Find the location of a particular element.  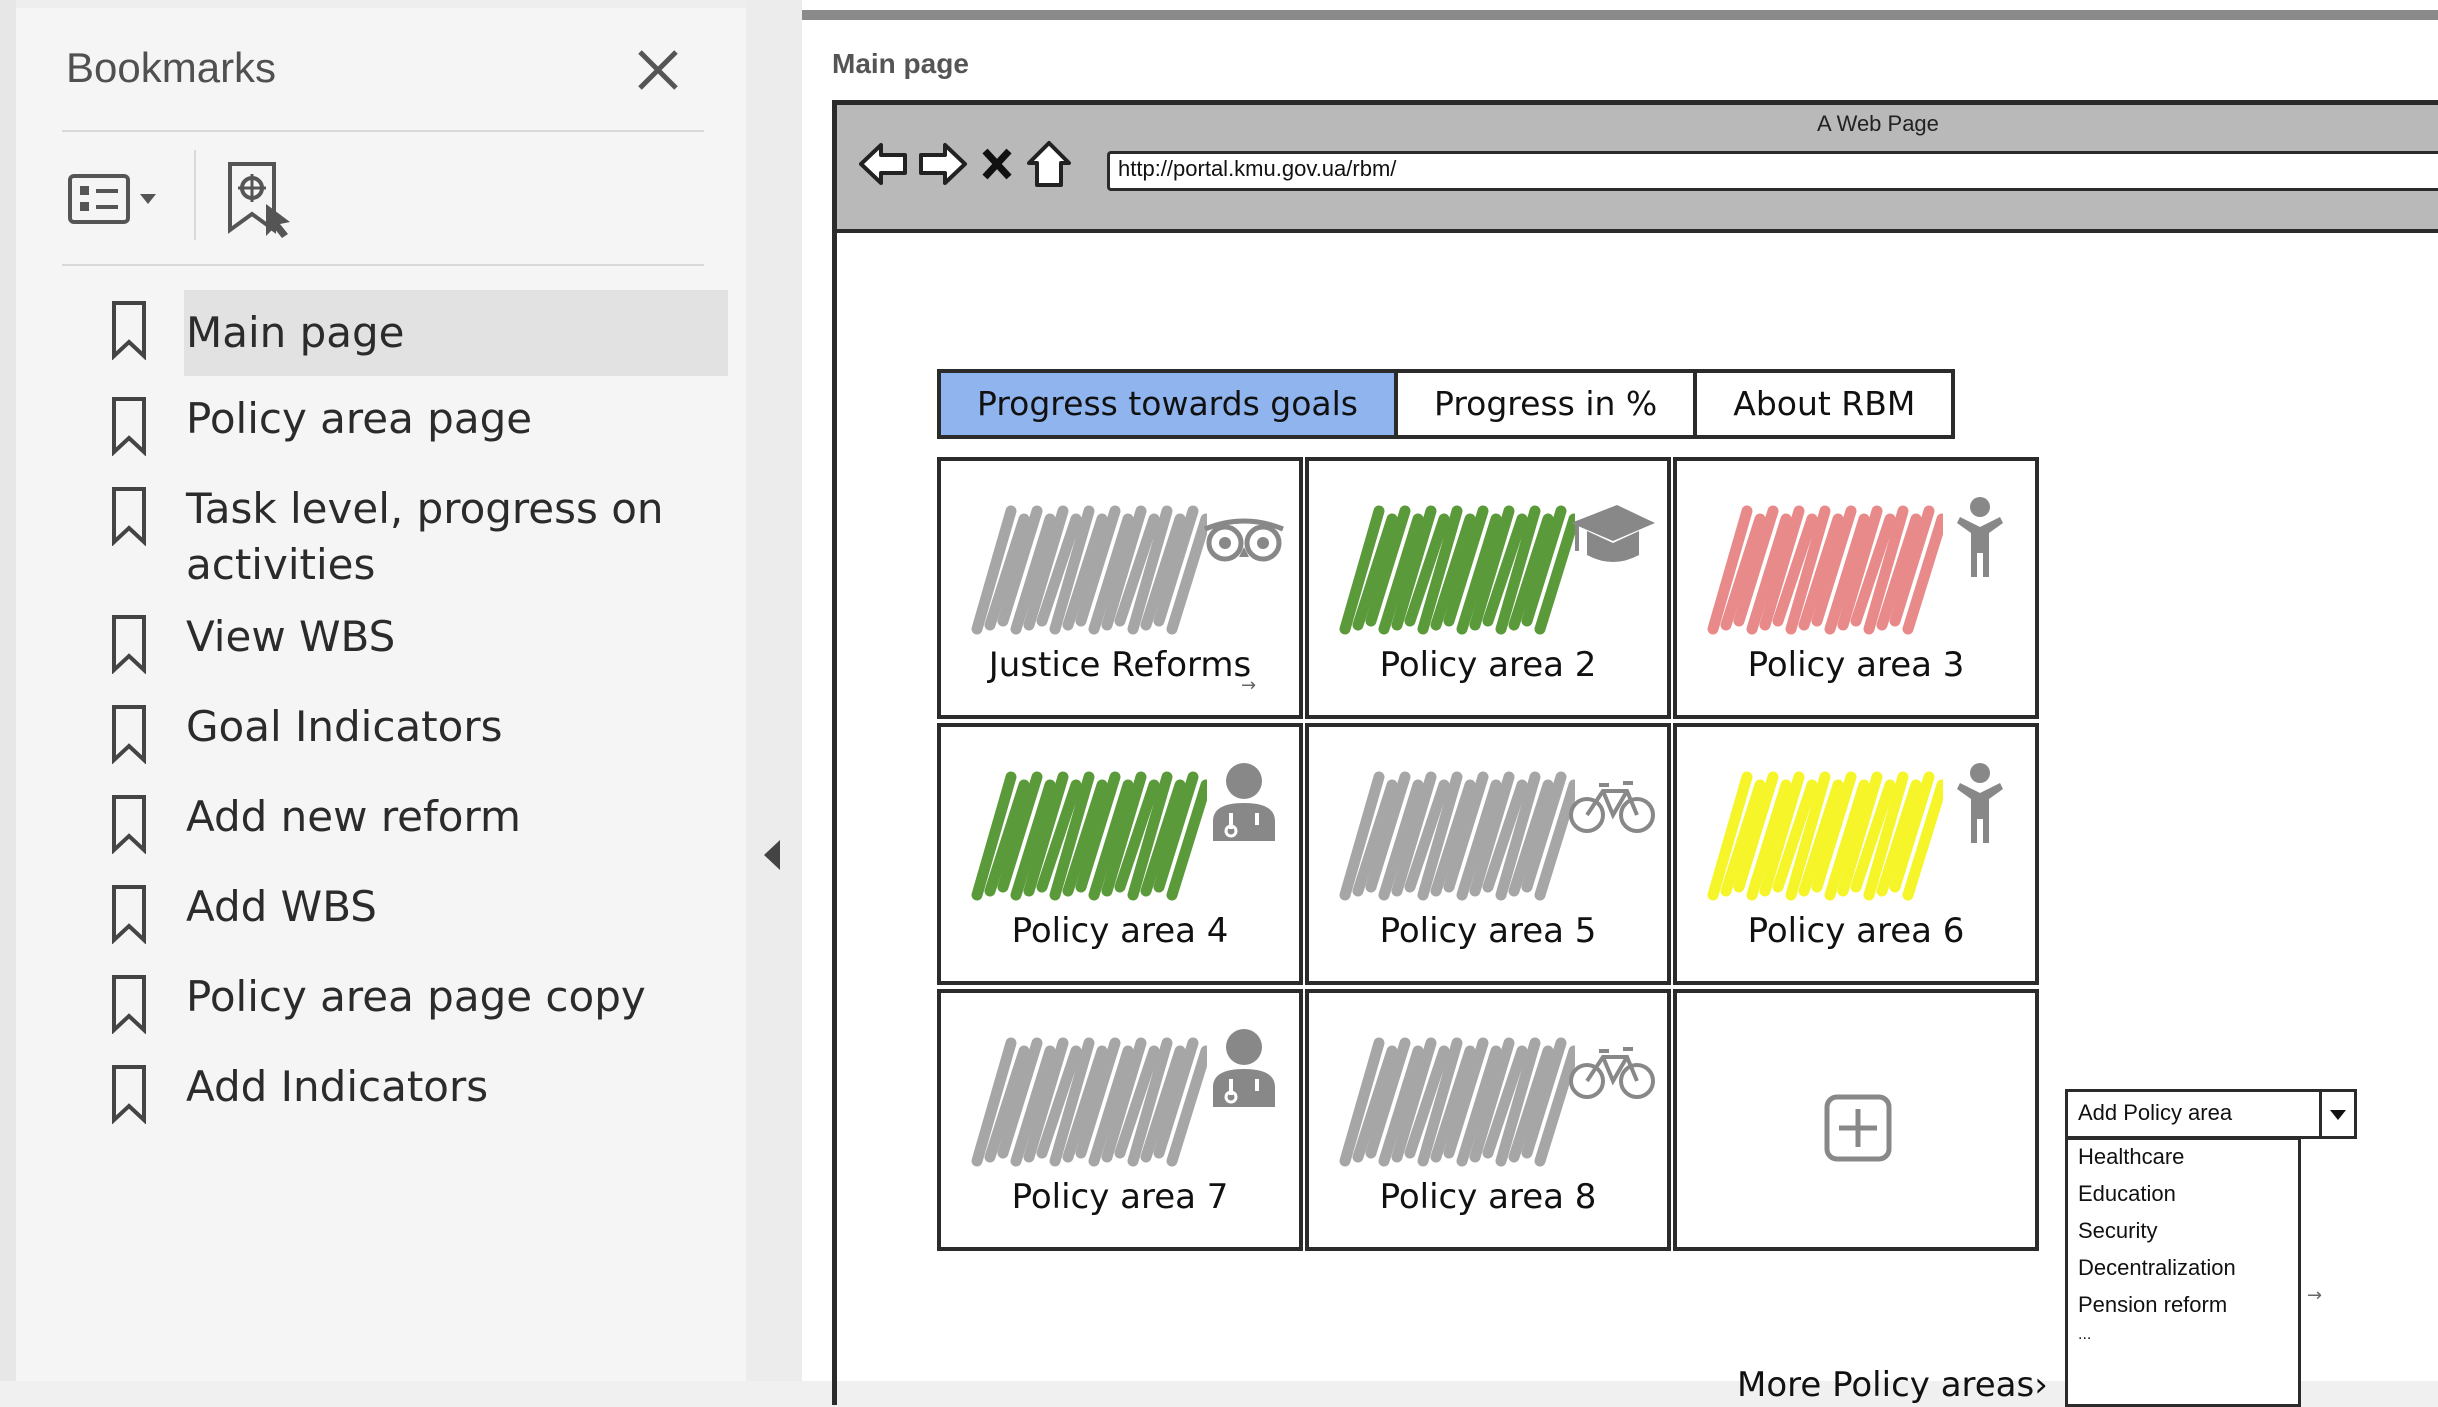

bookmark-goal-indicators: Goal Indicators is located at coordinates (420, 737).